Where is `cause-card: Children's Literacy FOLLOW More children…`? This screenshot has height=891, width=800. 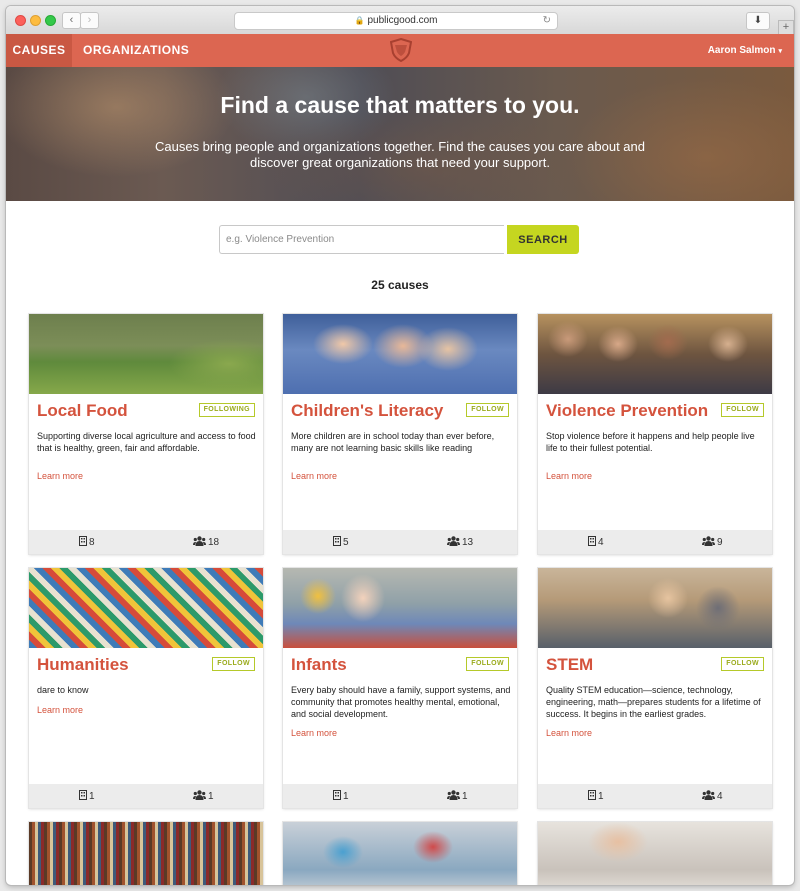 cause-card: Children's Literacy FOLLOW More children… is located at coordinates (400, 434).